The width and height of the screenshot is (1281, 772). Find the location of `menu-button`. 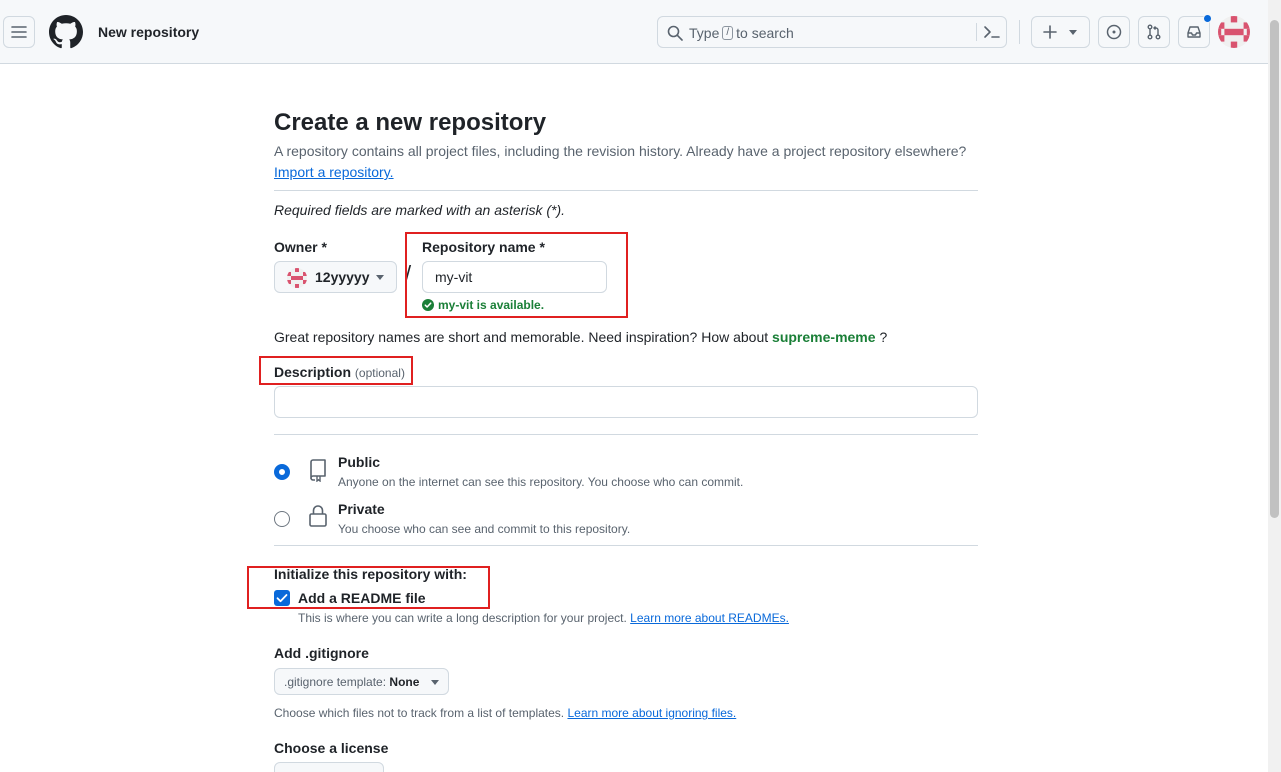

menu-button is located at coordinates (19, 32).